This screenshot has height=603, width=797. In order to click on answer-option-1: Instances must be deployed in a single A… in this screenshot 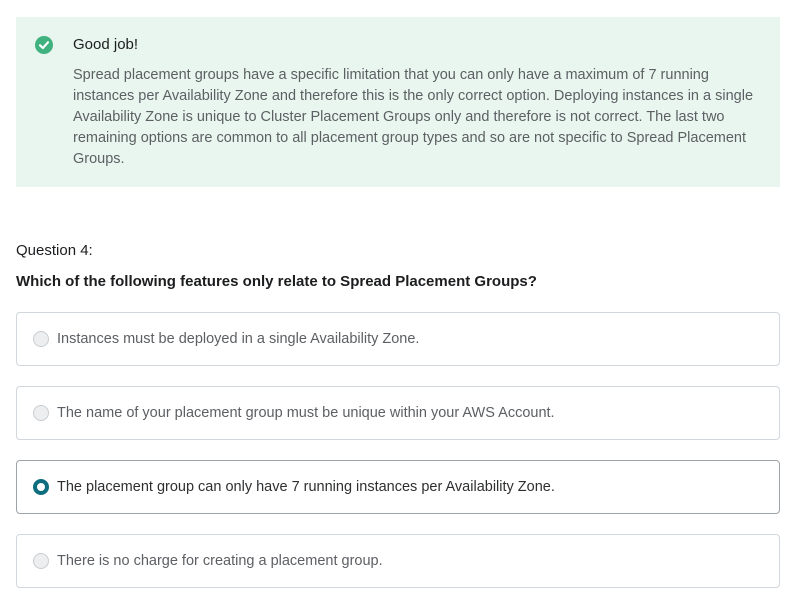, I will do `click(398, 339)`.